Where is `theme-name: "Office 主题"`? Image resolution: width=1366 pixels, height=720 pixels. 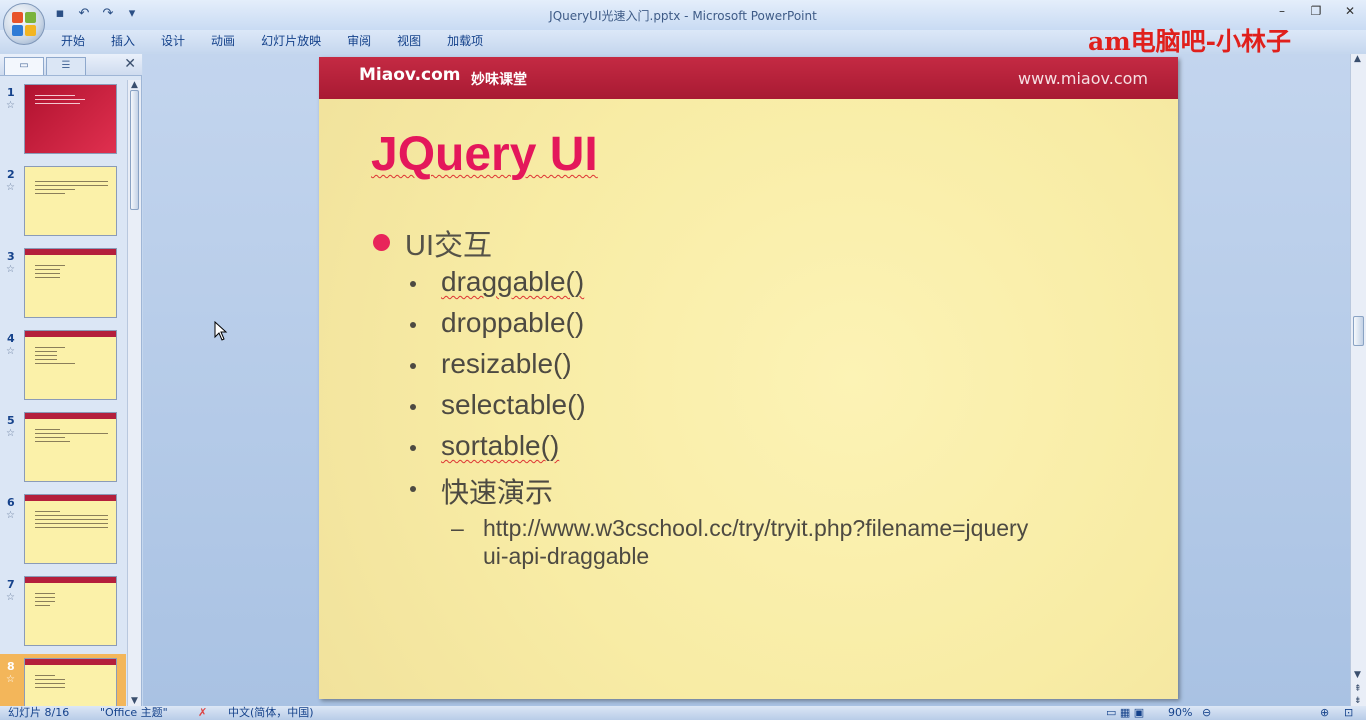 theme-name: "Office 主题" is located at coordinates (134, 712).